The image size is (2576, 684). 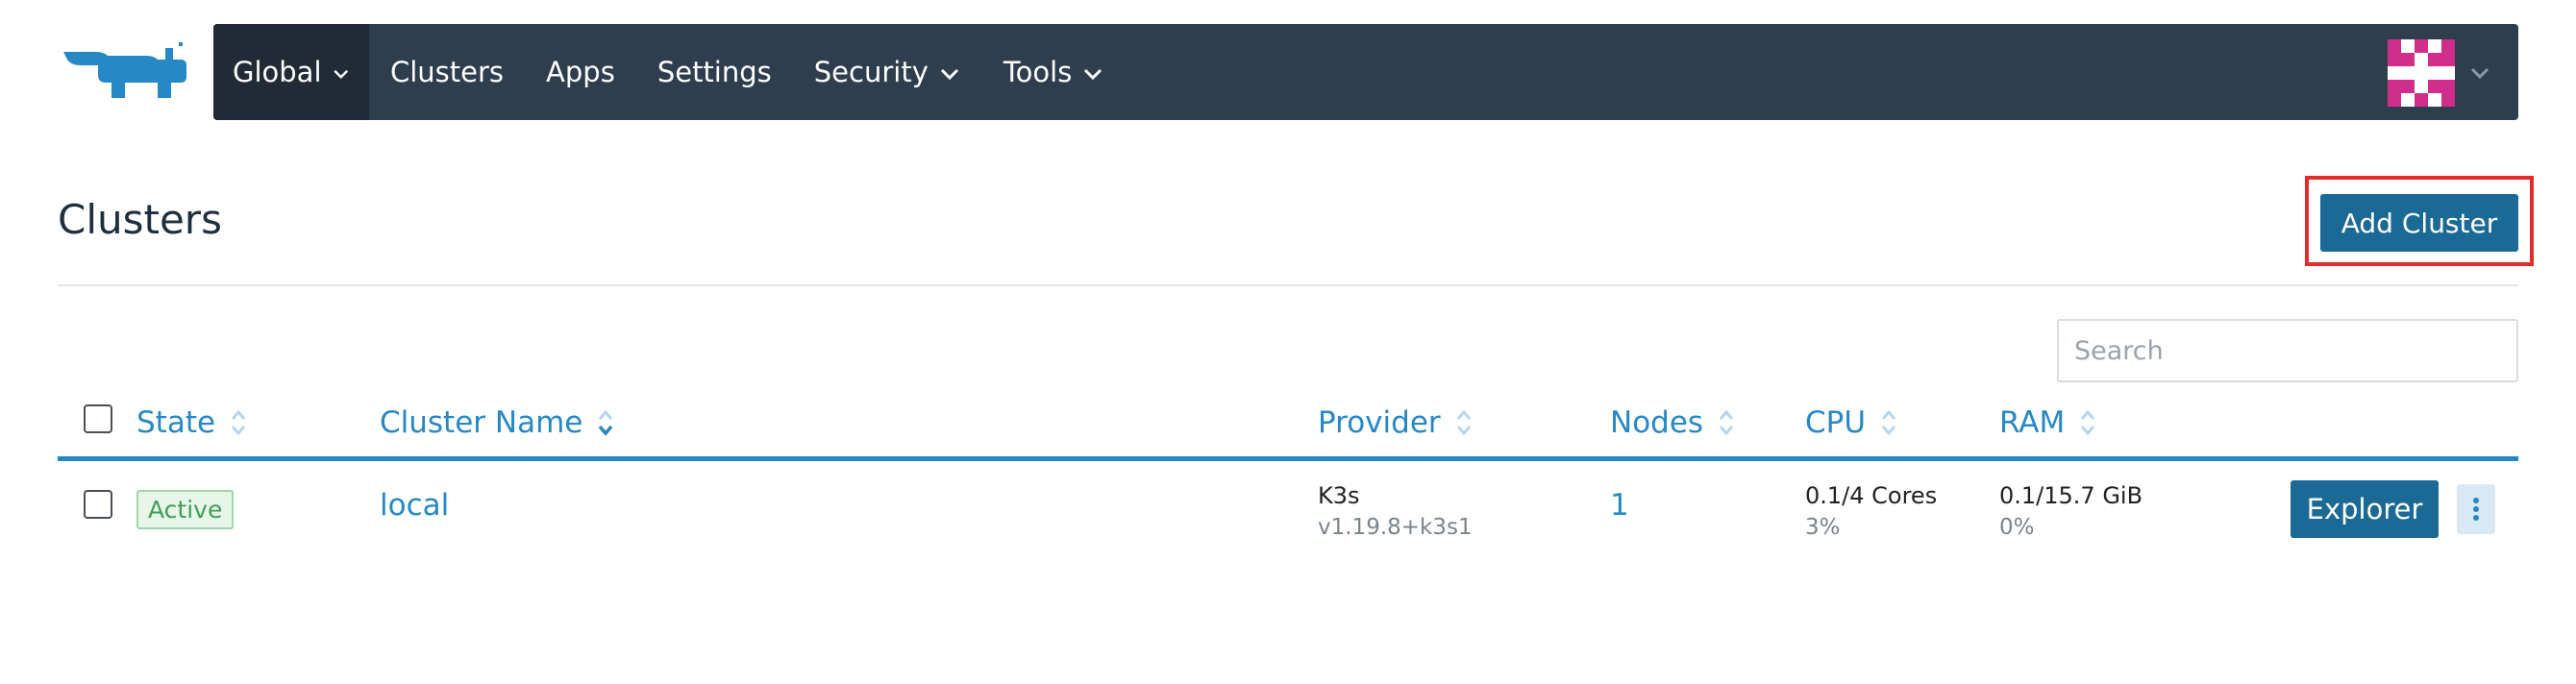 What do you see at coordinates (2017, 527) in the screenshot?
I see `ram-percent: 0%` at bounding box center [2017, 527].